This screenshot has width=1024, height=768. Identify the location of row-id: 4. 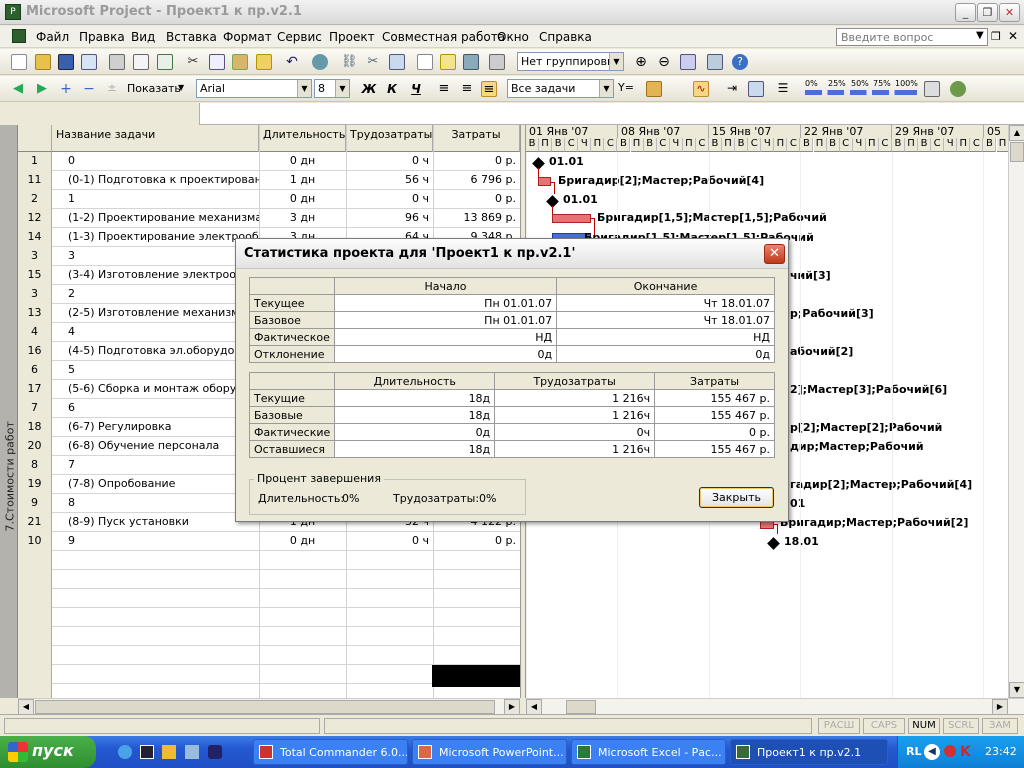
(35, 332).